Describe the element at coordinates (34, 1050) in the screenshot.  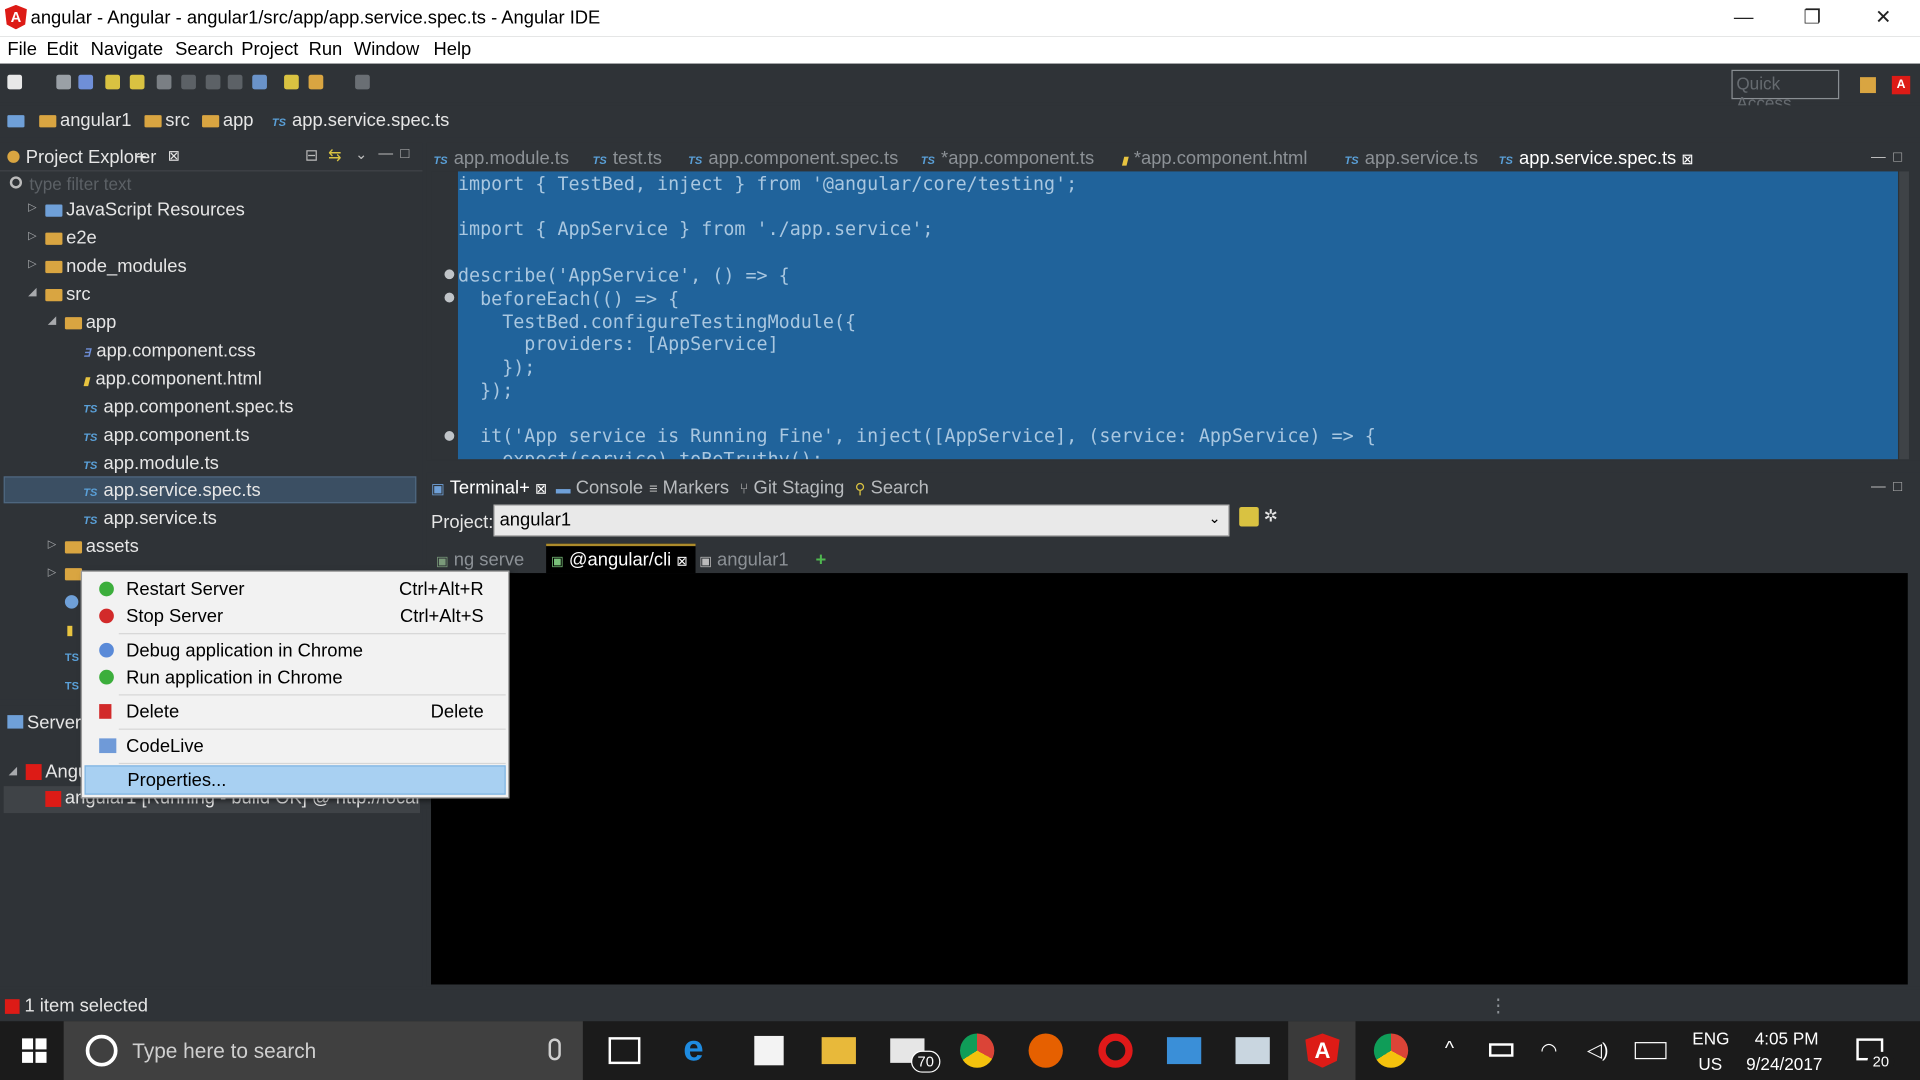
I see `windows-start-icon` at that location.